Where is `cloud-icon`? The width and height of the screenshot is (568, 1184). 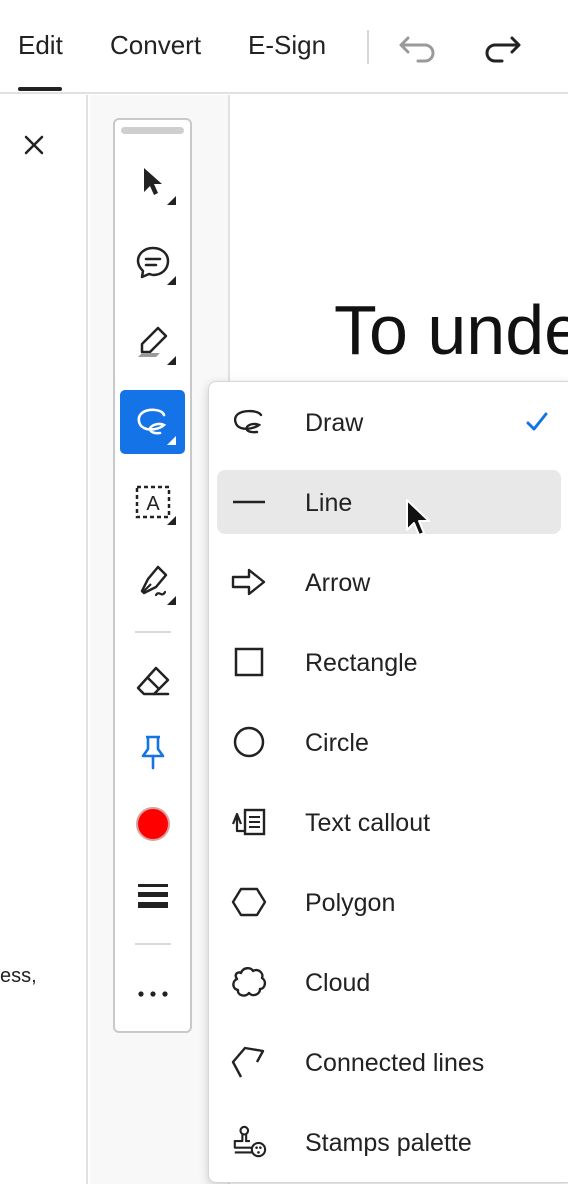 cloud-icon is located at coordinates (249, 982).